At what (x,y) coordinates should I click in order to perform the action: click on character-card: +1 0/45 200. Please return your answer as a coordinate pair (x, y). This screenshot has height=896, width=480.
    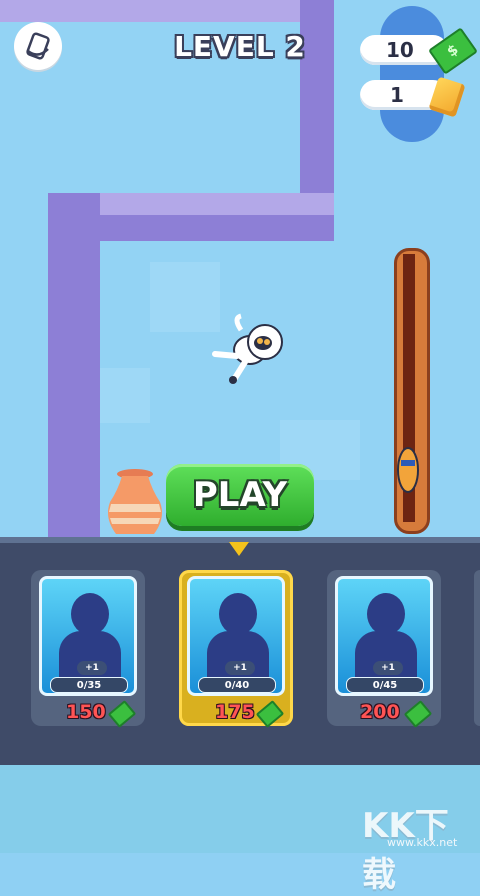
    Looking at the image, I should click on (384, 649).